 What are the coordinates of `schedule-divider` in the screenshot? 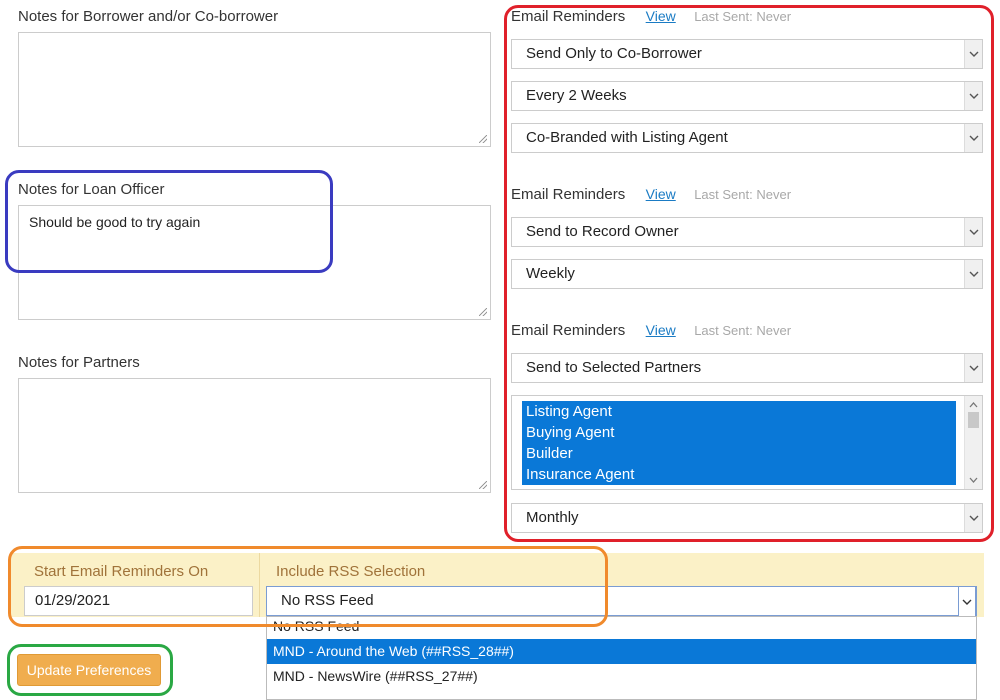 It's located at (259, 585).